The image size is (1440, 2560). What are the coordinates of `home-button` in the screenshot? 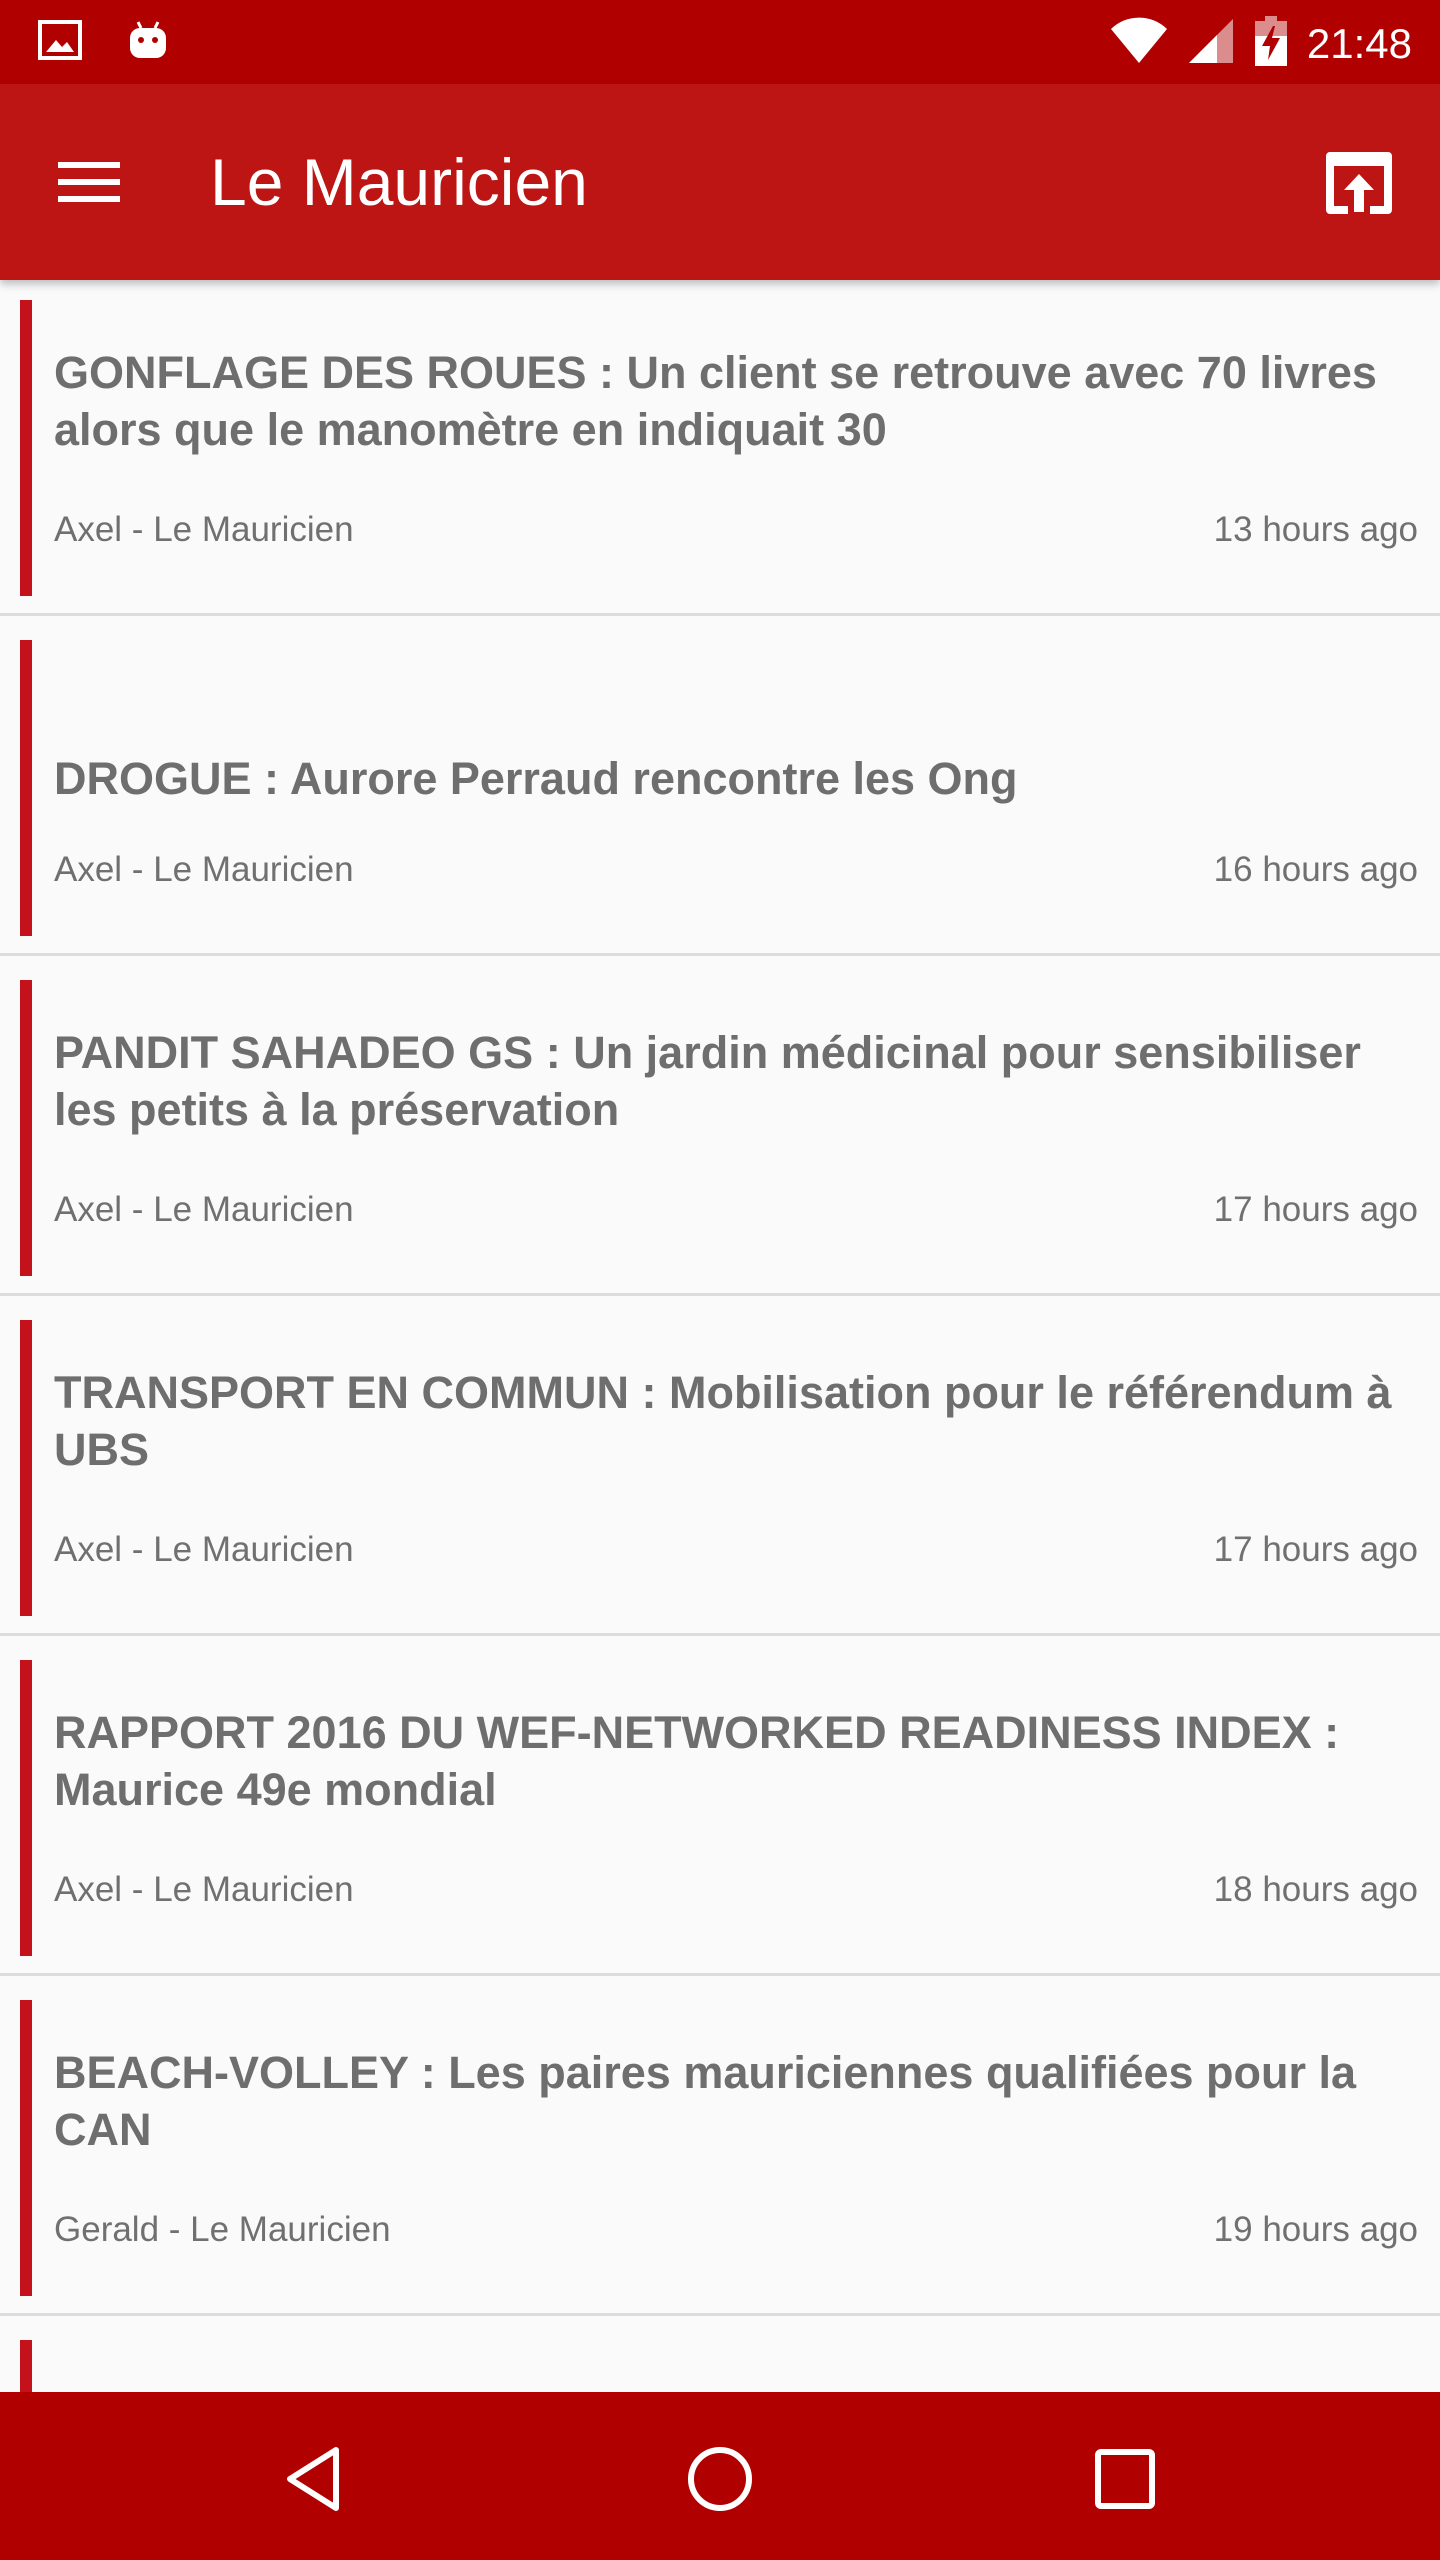 It's located at (720, 2479).